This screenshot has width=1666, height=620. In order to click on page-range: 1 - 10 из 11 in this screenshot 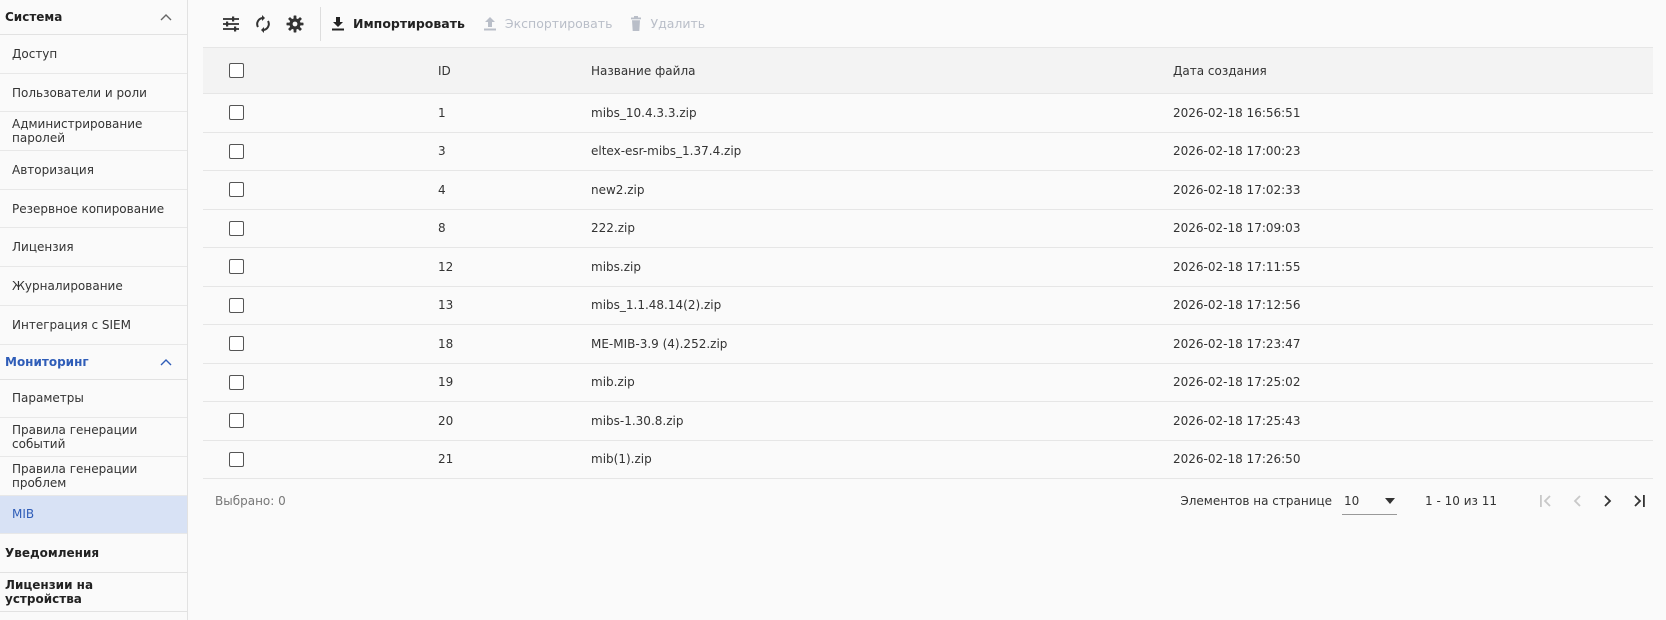, I will do `click(1461, 501)`.